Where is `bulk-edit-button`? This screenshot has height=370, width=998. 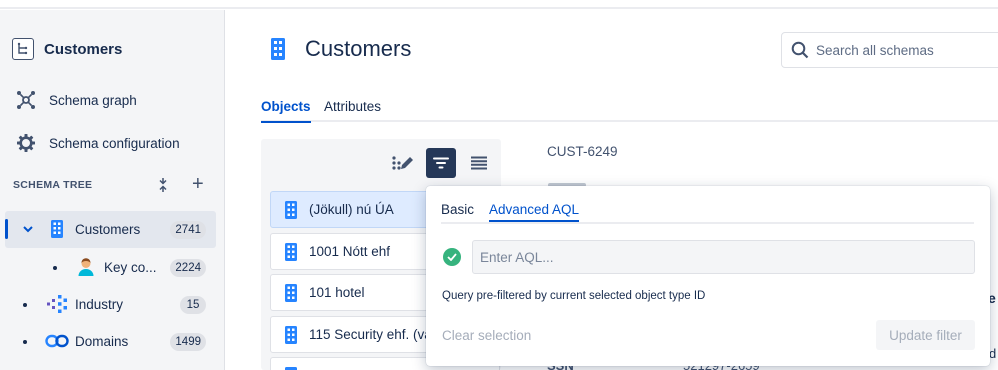
bulk-edit-button is located at coordinates (402, 163).